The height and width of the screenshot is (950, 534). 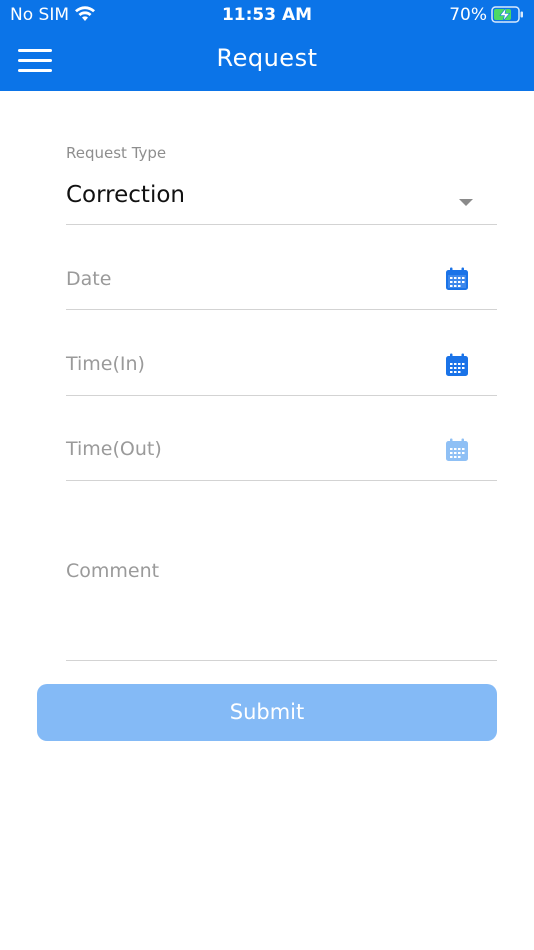 What do you see at coordinates (281, 609) in the screenshot?
I see `comment-field: Comment` at bounding box center [281, 609].